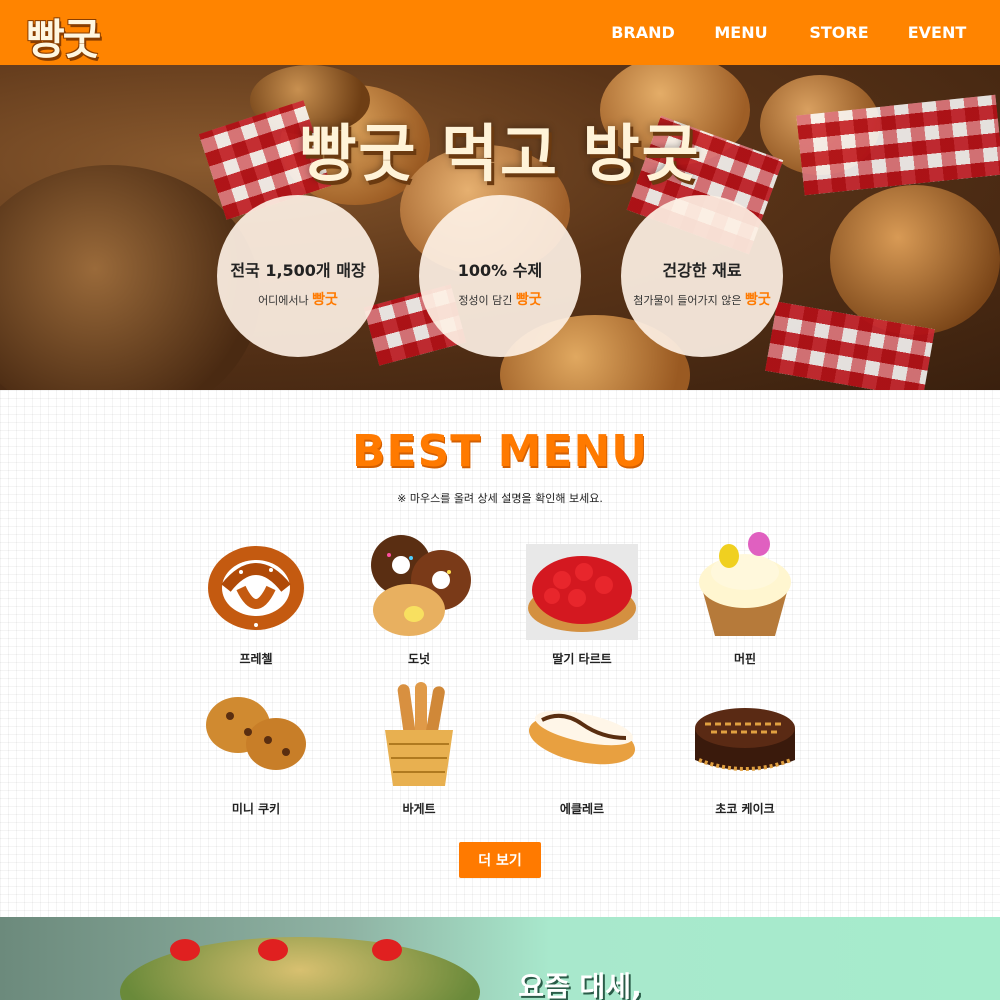 The height and width of the screenshot is (1000, 1000). I want to click on menu-item-name: 초코 케이크, so click(745, 809).